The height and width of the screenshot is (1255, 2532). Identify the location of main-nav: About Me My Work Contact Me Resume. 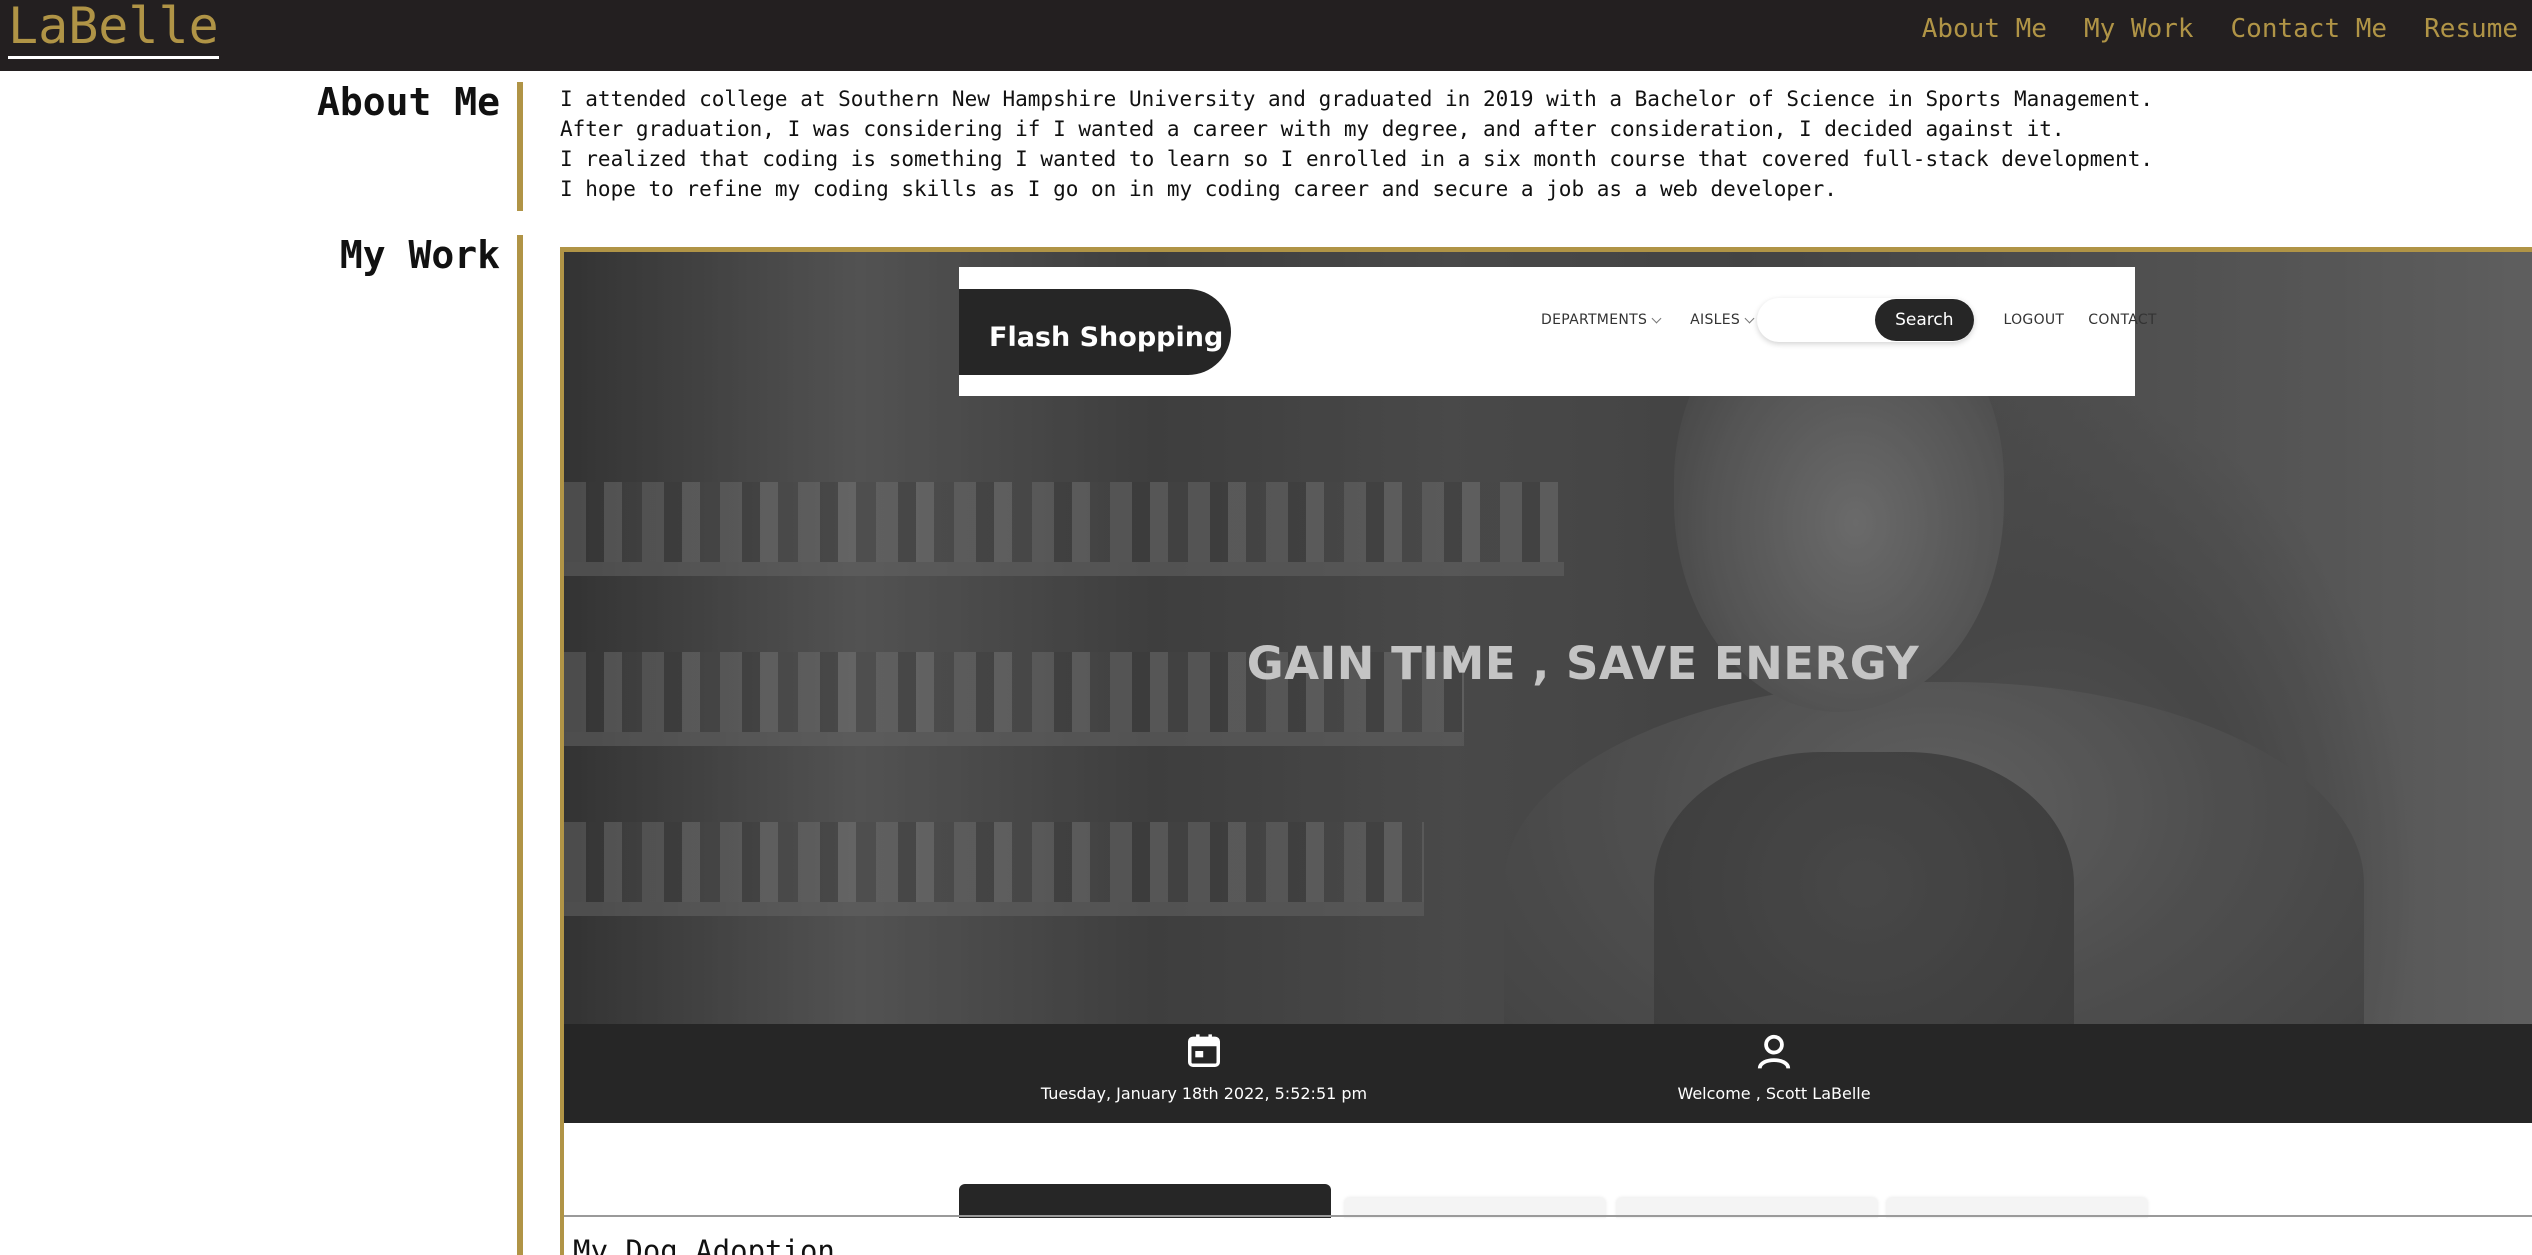
(2227, 29).